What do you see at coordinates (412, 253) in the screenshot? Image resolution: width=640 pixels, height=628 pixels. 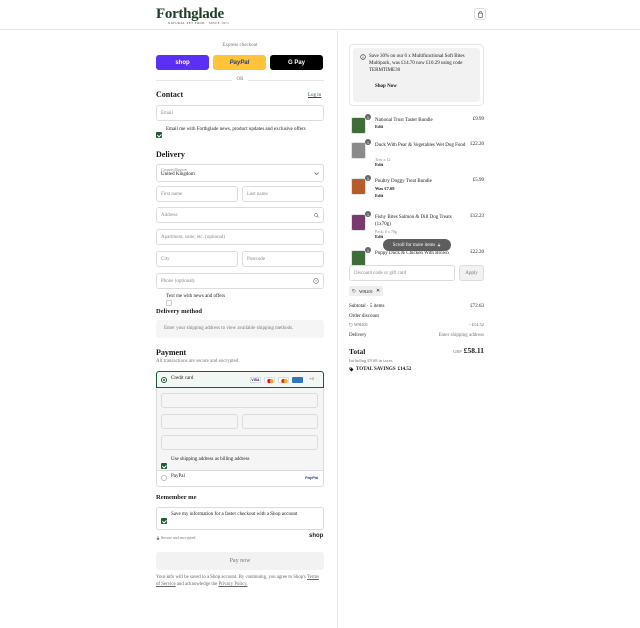 I see `item-name: Puppy Duck & Chicken With Brown` at bounding box center [412, 253].